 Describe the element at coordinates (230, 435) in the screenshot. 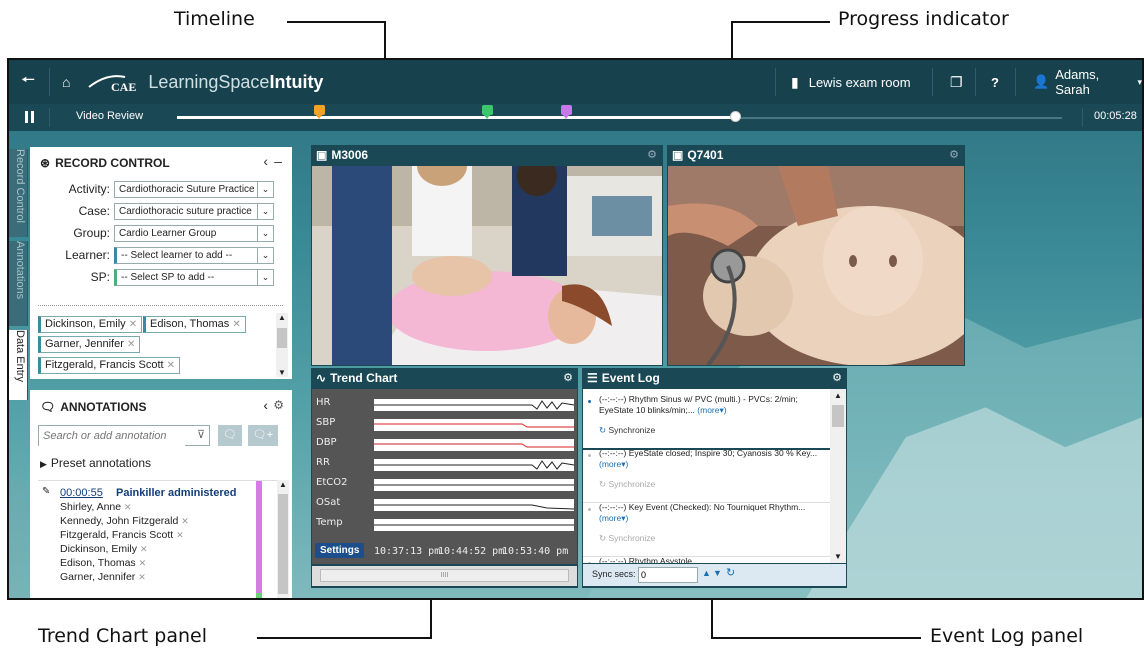

I see `add-annotation-button: 🗨` at that location.